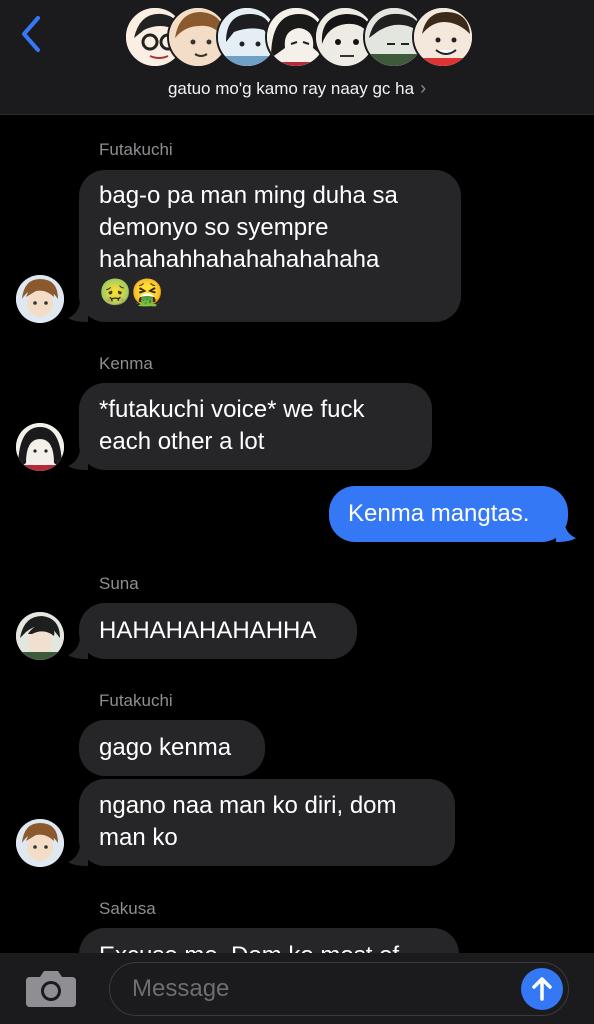 This screenshot has width=594, height=1024. What do you see at coordinates (40, 447) in the screenshot?
I see `sender-avatar-kenma` at bounding box center [40, 447].